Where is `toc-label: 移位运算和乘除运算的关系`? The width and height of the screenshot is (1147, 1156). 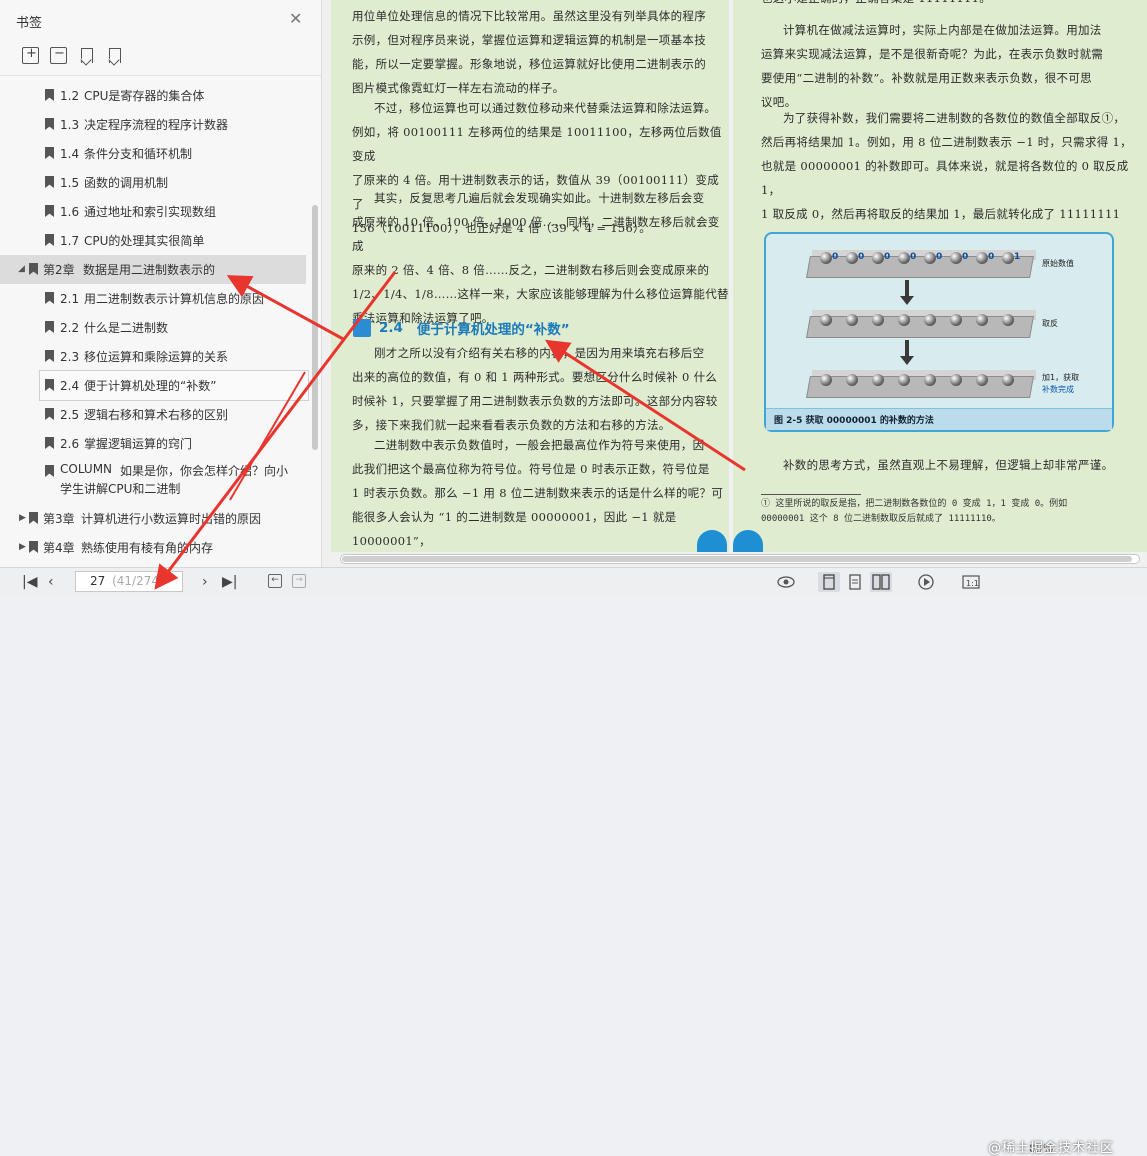 toc-label: 移位运算和乘除运算的关系 is located at coordinates (156, 357).